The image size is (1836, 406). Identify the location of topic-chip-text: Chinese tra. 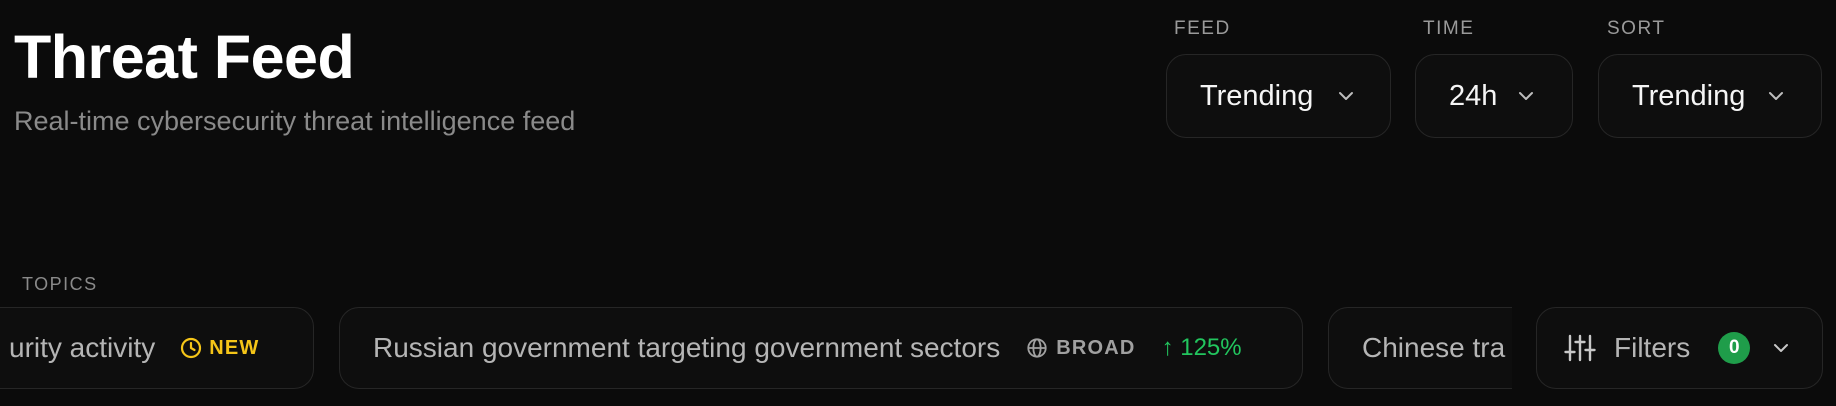
(1434, 347).